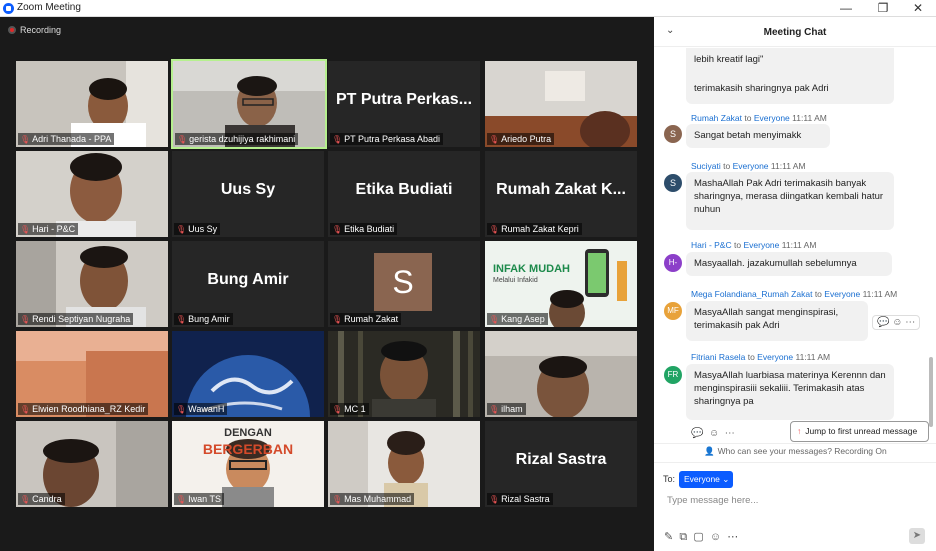 This screenshot has height=551, width=936. Describe the element at coordinates (92, 284) in the screenshot. I see `participant-tile: 🎙 Rendi Septiyan Nugraha` at that location.